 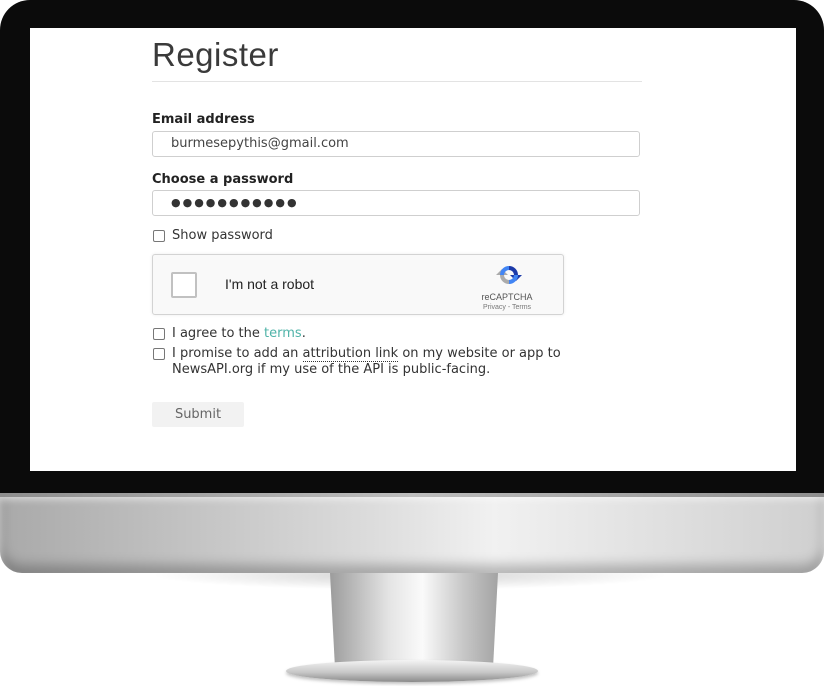 I want to click on show-password-checkbox, so click(x=159, y=236).